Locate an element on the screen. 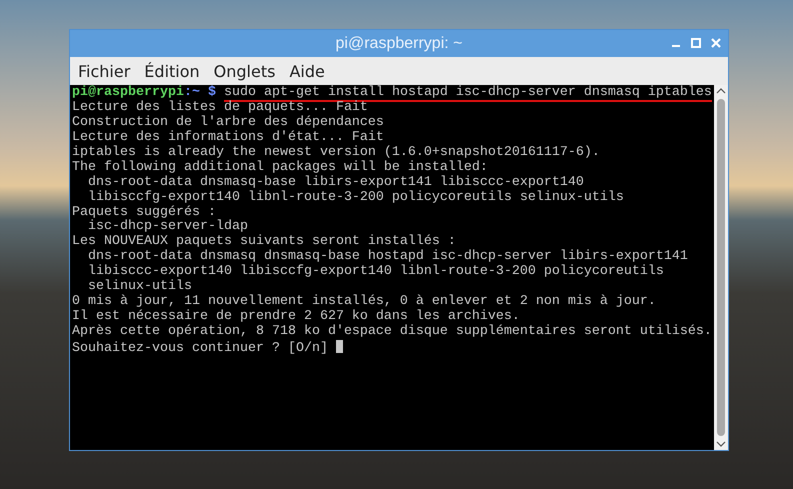 This screenshot has width=793, height=489. menu-item: Onglets is located at coordinates (245, 71).